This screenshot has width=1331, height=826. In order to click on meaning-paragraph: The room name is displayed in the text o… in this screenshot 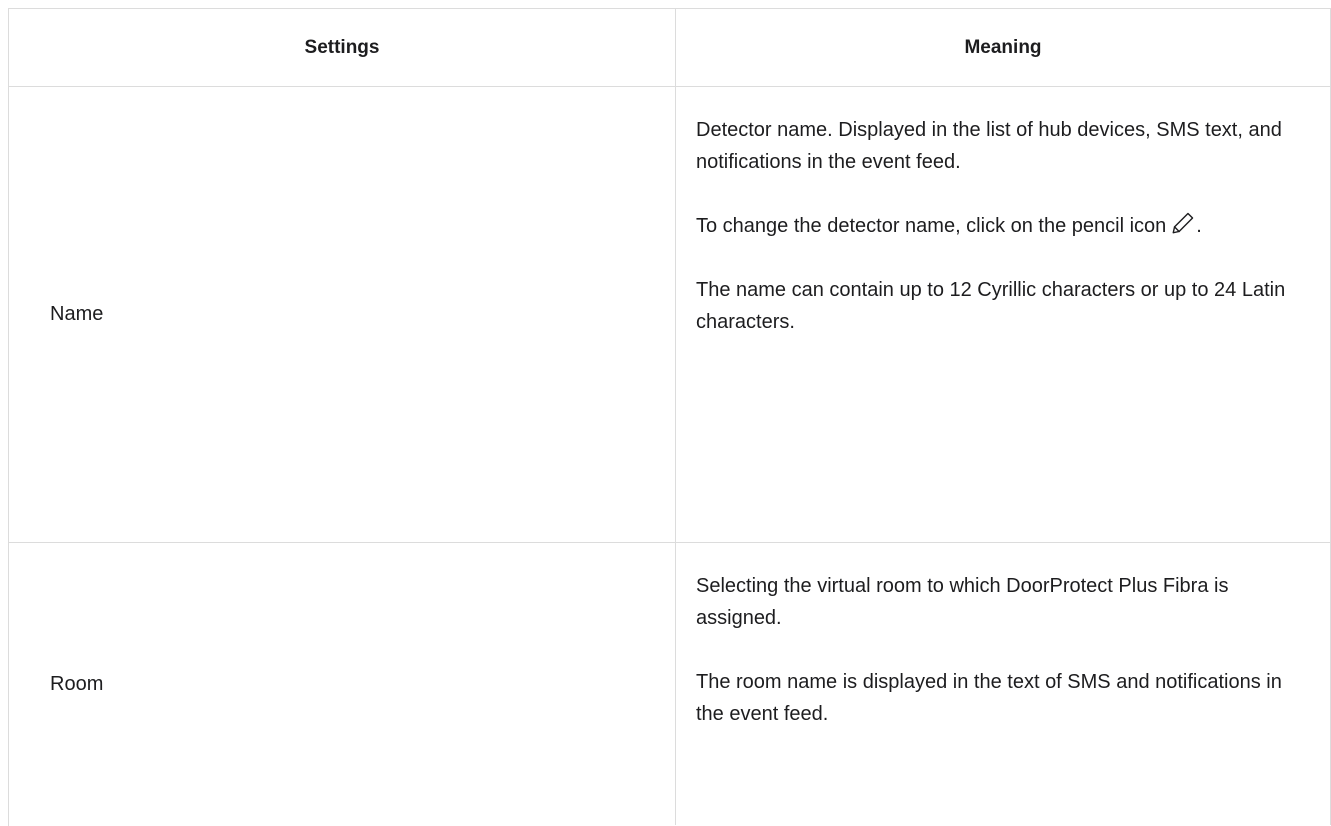, I will do `click(989, 698)`.